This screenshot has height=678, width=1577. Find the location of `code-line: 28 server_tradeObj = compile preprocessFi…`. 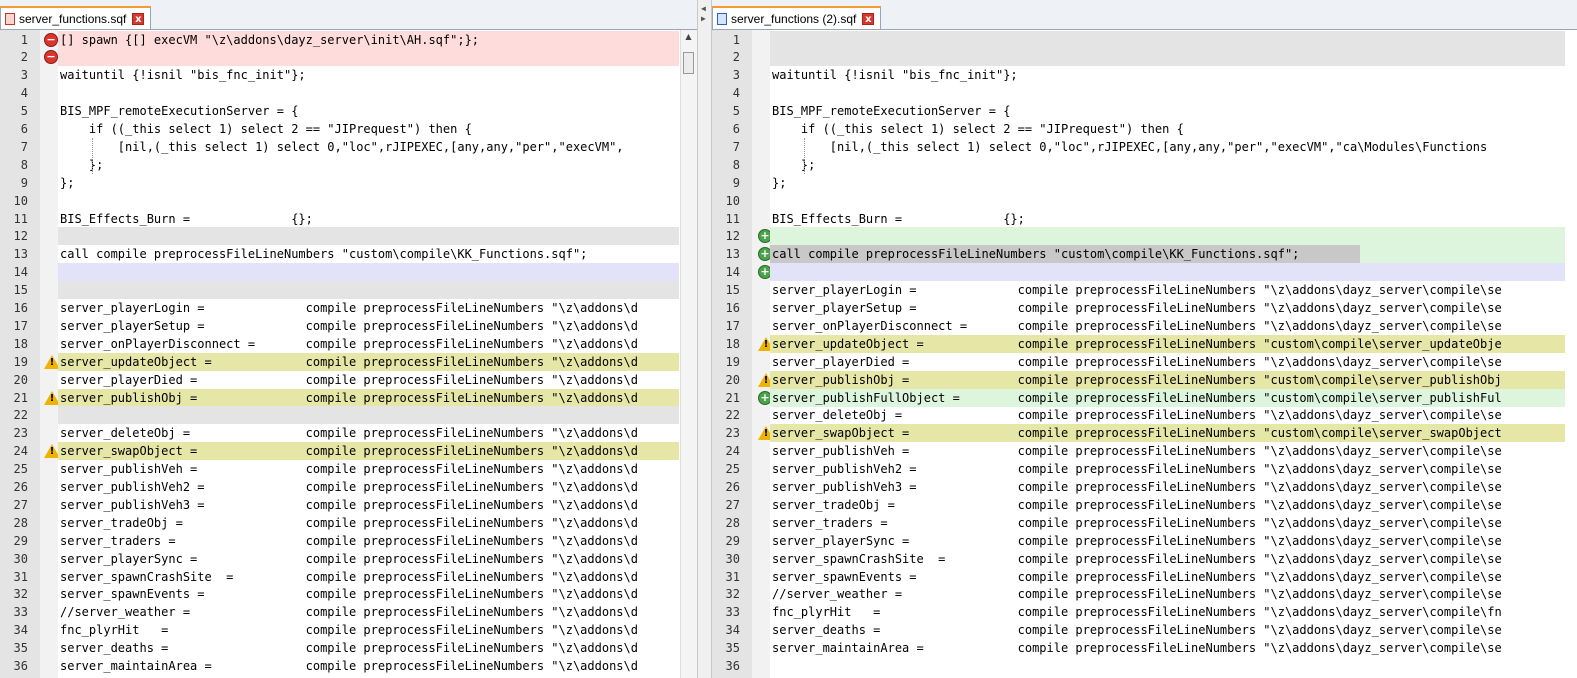

code-line: 28 server_tradeObj = compile preprocessFi… is located at coordinates (339, 523).